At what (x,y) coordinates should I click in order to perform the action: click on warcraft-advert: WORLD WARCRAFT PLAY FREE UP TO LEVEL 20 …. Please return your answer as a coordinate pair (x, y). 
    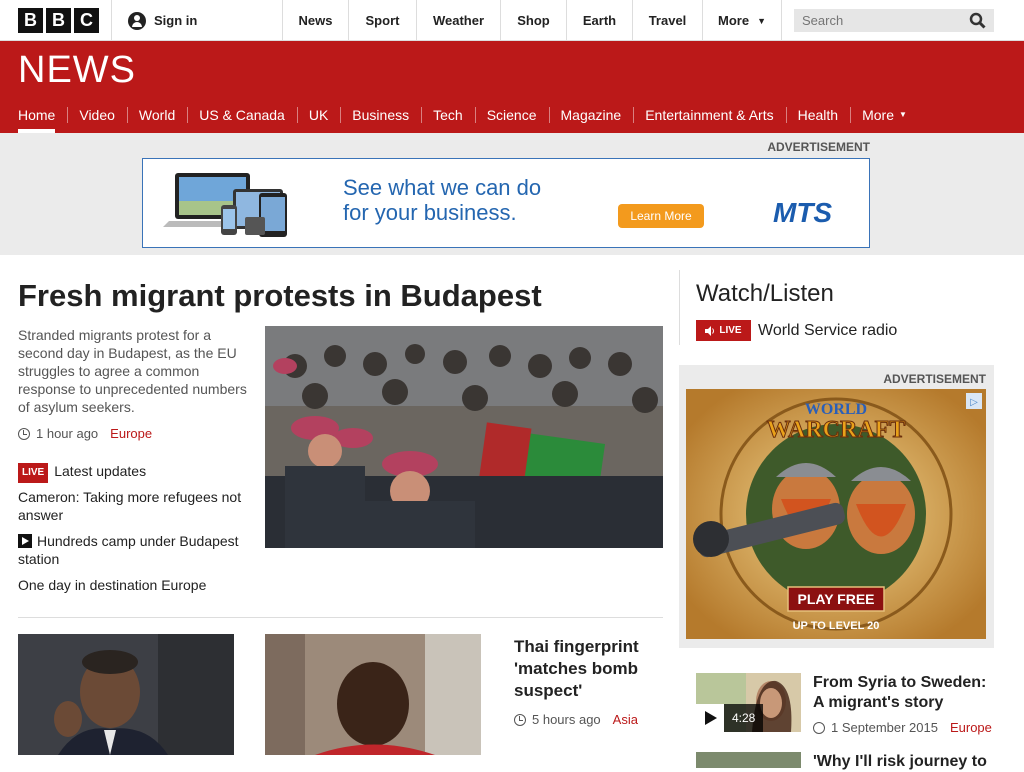
    Looking at the image, I should click on (836, 514).